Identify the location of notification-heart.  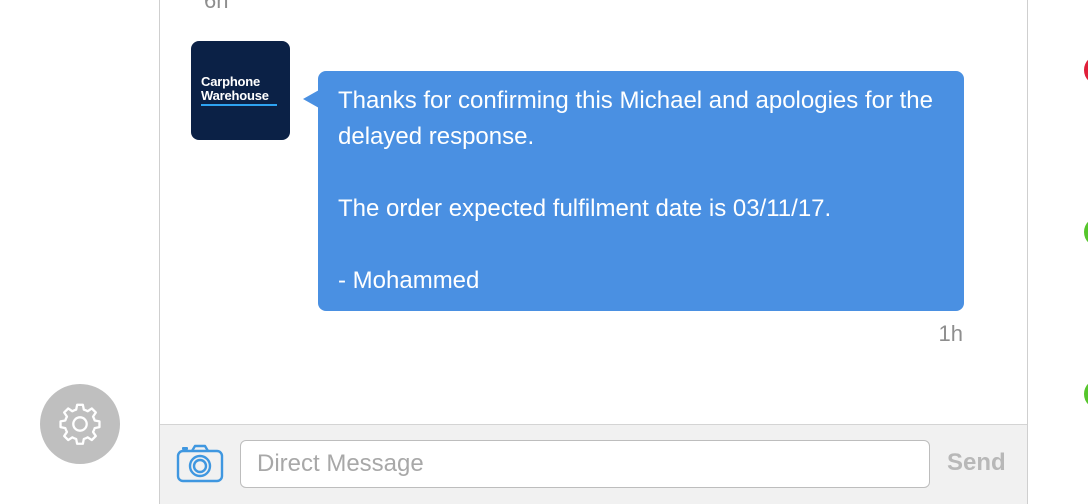
(1073, 84).